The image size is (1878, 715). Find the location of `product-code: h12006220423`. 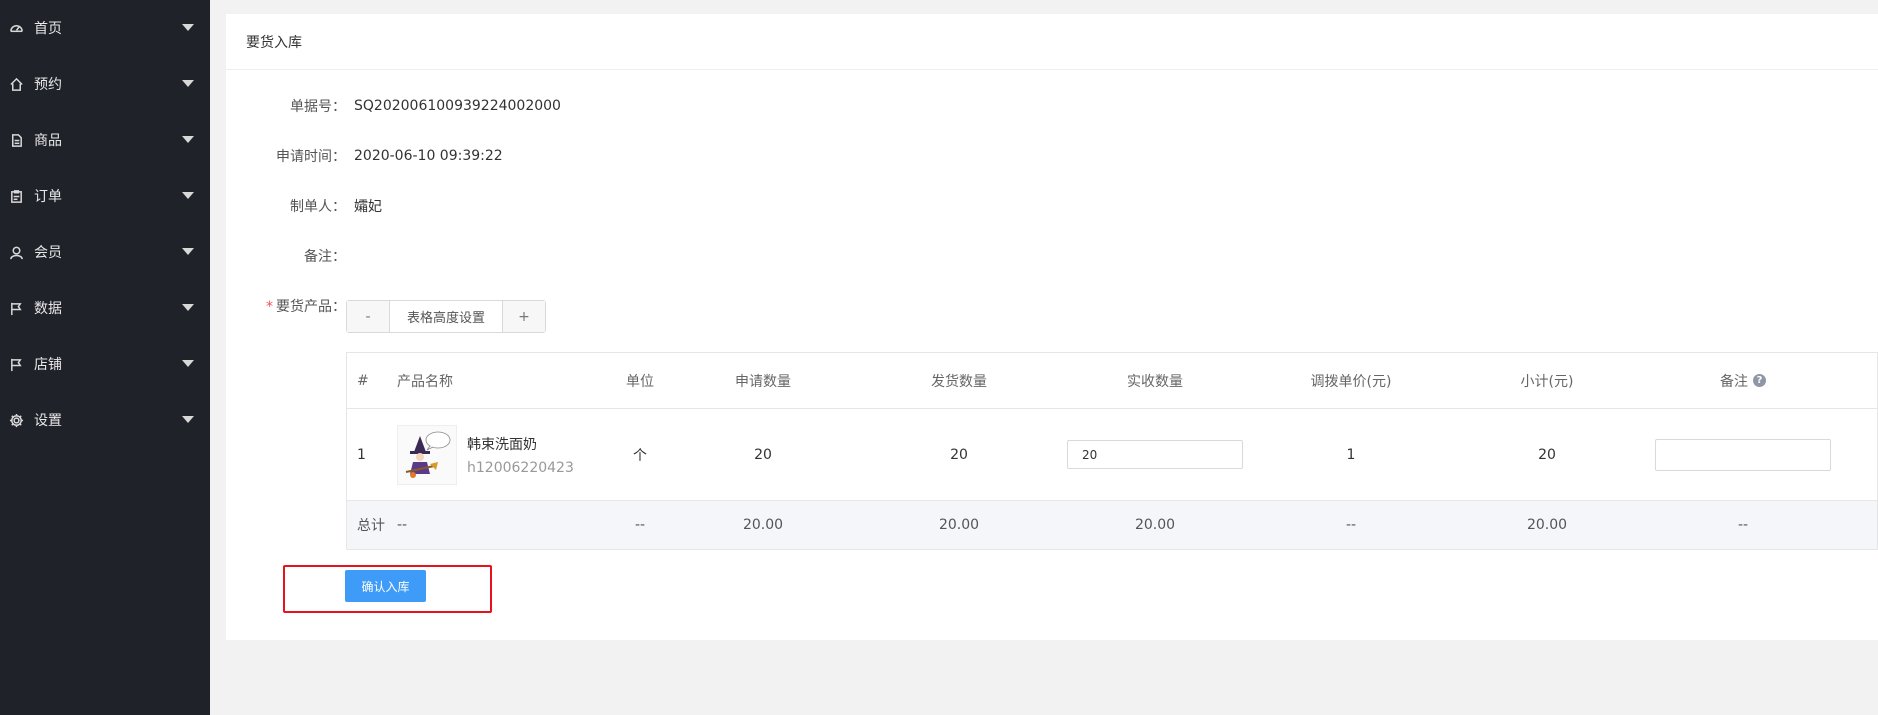

product-code: h12006220423 is located at coordinates (520, 467).